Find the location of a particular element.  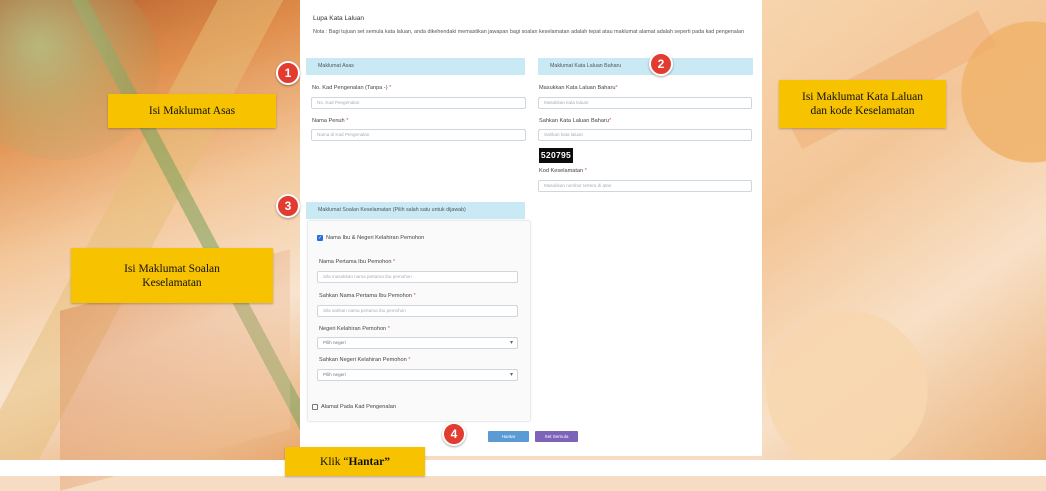

captcha-image: 520795 is located at coordinates (556, 155).